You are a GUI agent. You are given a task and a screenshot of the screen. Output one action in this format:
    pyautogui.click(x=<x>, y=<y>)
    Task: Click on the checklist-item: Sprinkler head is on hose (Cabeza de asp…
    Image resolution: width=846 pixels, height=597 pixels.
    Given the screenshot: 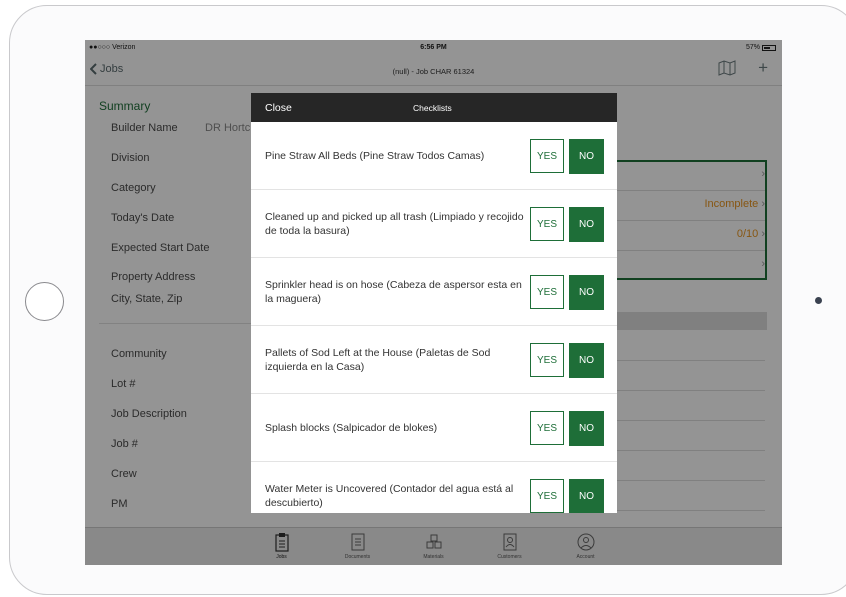 What is the action you would take?
    pyautogui.click(x=434, y=292)
    